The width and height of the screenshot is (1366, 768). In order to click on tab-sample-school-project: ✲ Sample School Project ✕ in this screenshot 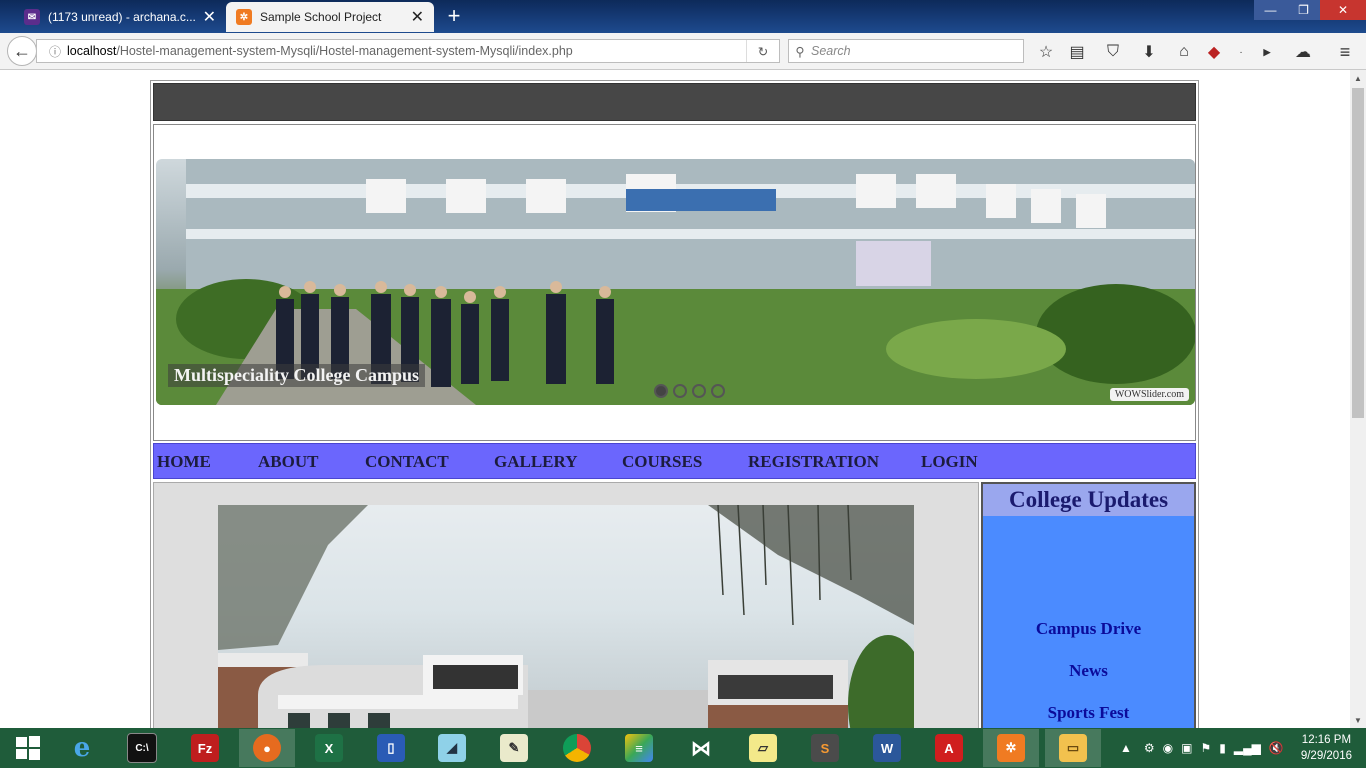, I will do `click(330, 17)`.